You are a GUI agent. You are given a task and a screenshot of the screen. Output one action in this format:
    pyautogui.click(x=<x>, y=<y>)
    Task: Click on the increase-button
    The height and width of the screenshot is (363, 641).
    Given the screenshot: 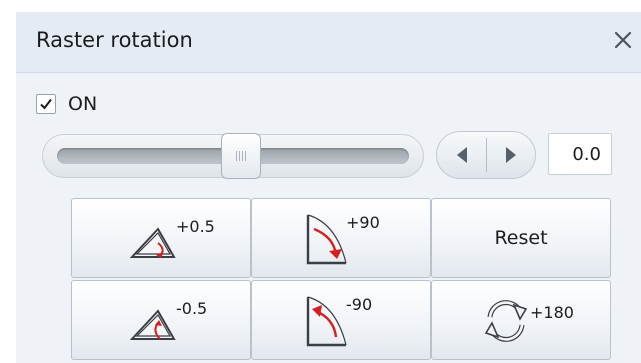 What is the action you would take?
    pyautogui.click(x=510, y=155)
    